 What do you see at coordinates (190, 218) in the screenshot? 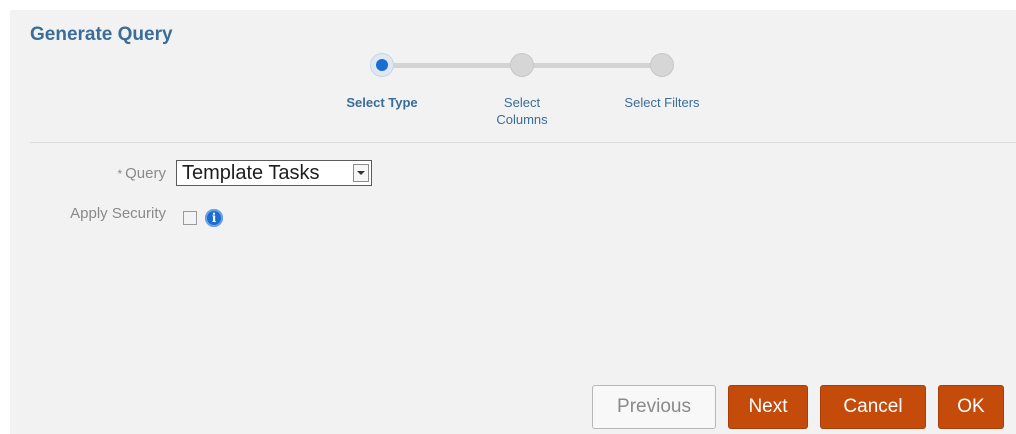
I see `apply-security-checkbox` at bounding box center [190, 218].